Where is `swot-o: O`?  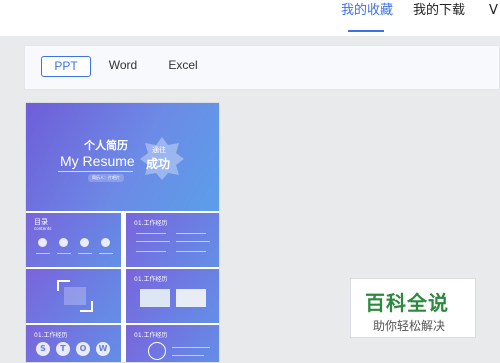 swot-o: O is located at coordinates (83, 349).